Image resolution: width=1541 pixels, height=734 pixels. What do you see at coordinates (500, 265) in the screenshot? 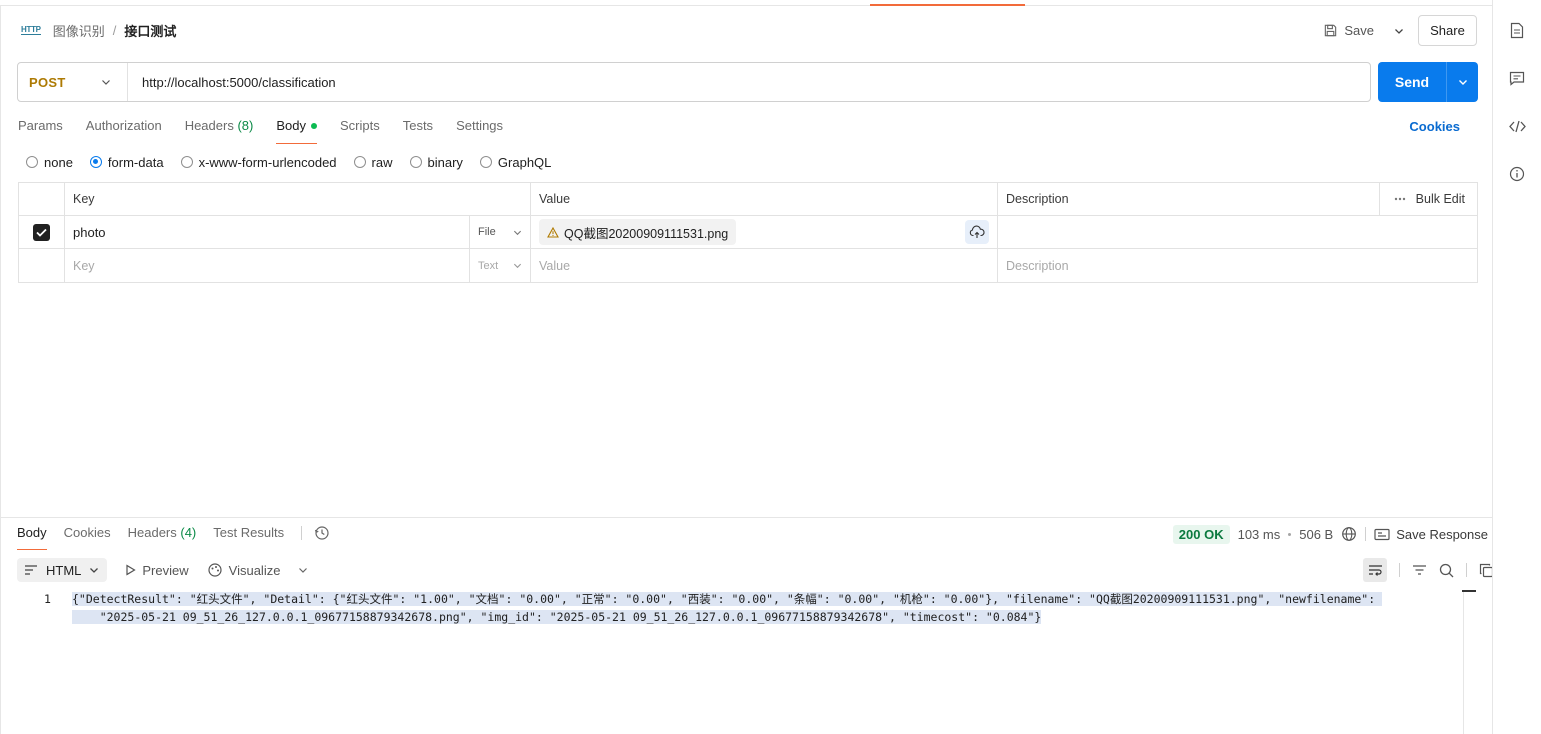
I see `type-select: Text` at bounding box center [500, 265].